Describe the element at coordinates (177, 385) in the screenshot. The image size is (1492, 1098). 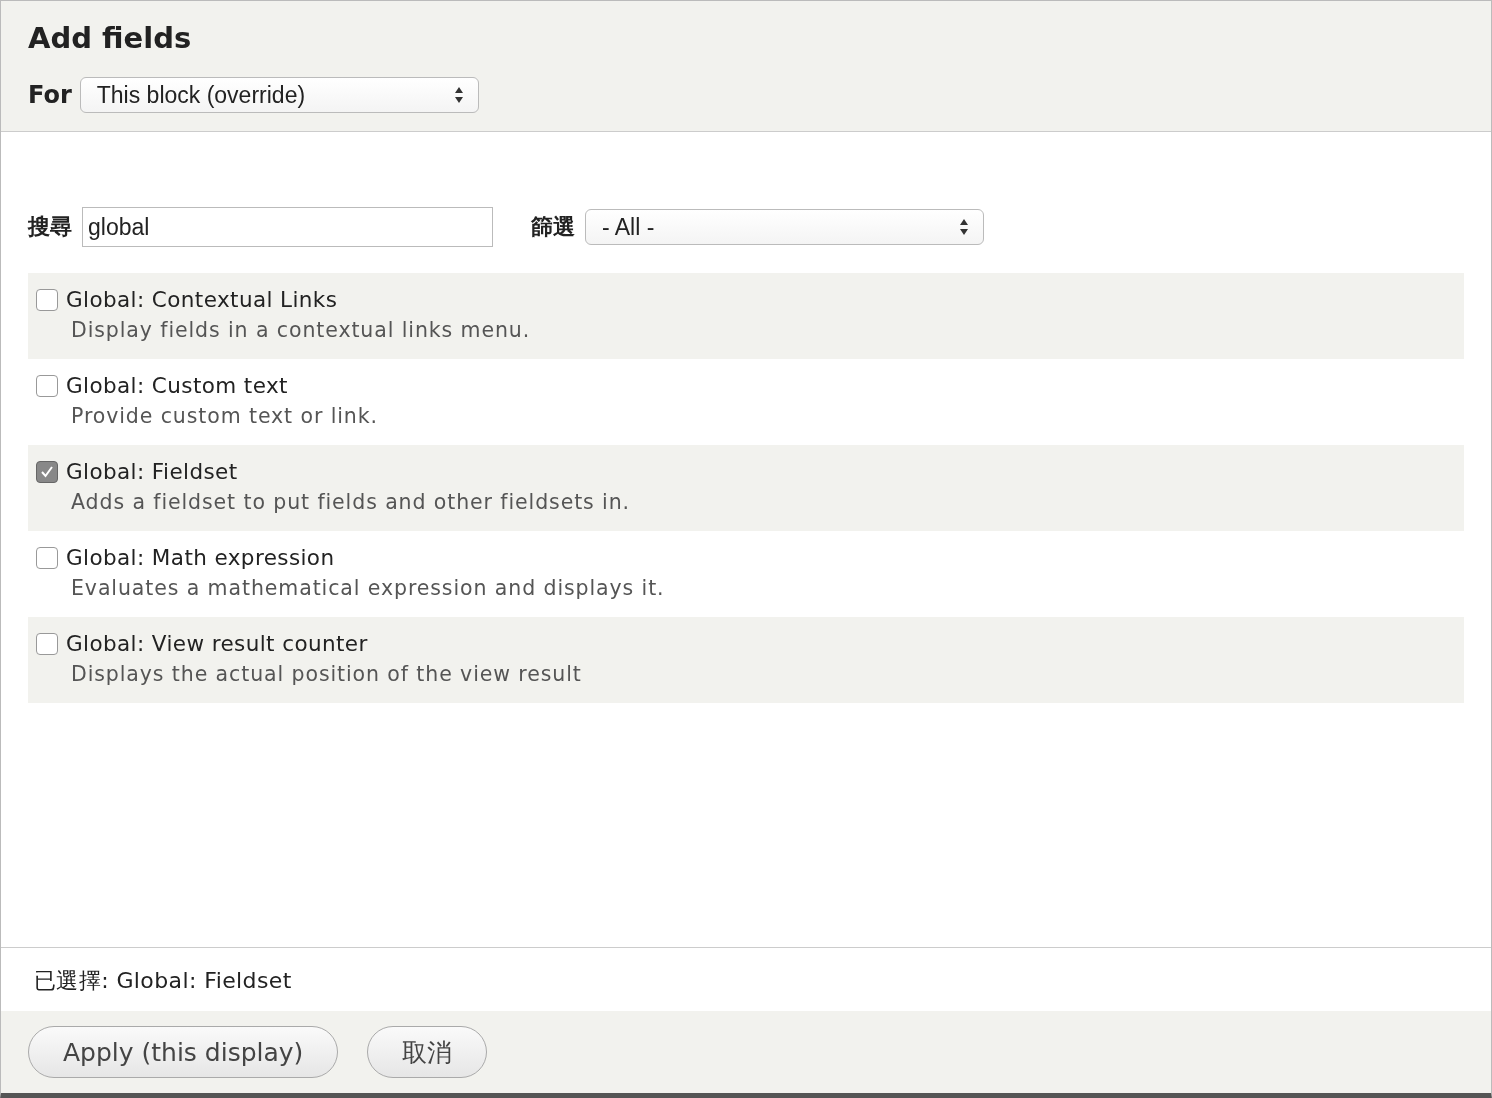
I see `field-name: Global: Custom text` at that location.